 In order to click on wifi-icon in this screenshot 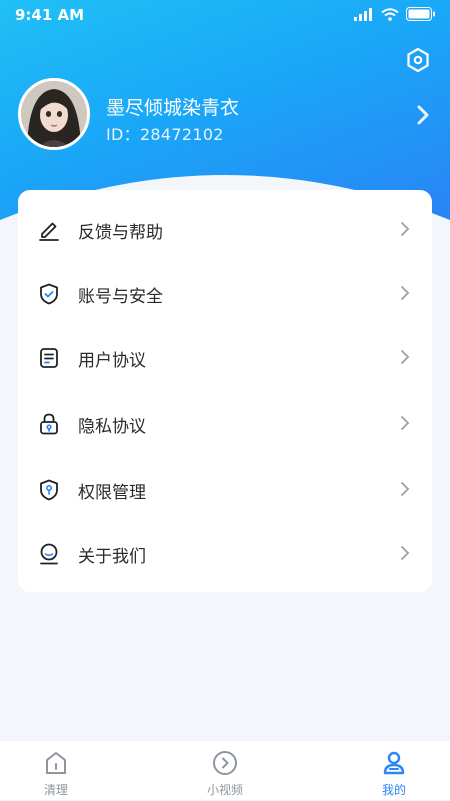, I will do `click(390, 14)`.